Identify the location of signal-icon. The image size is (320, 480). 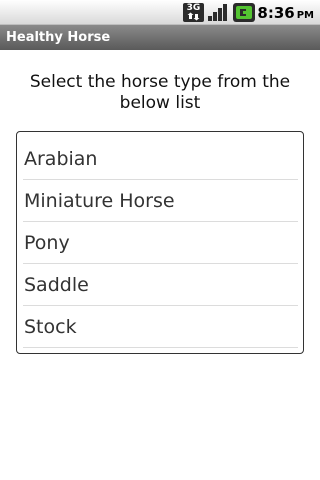
(218, 12).